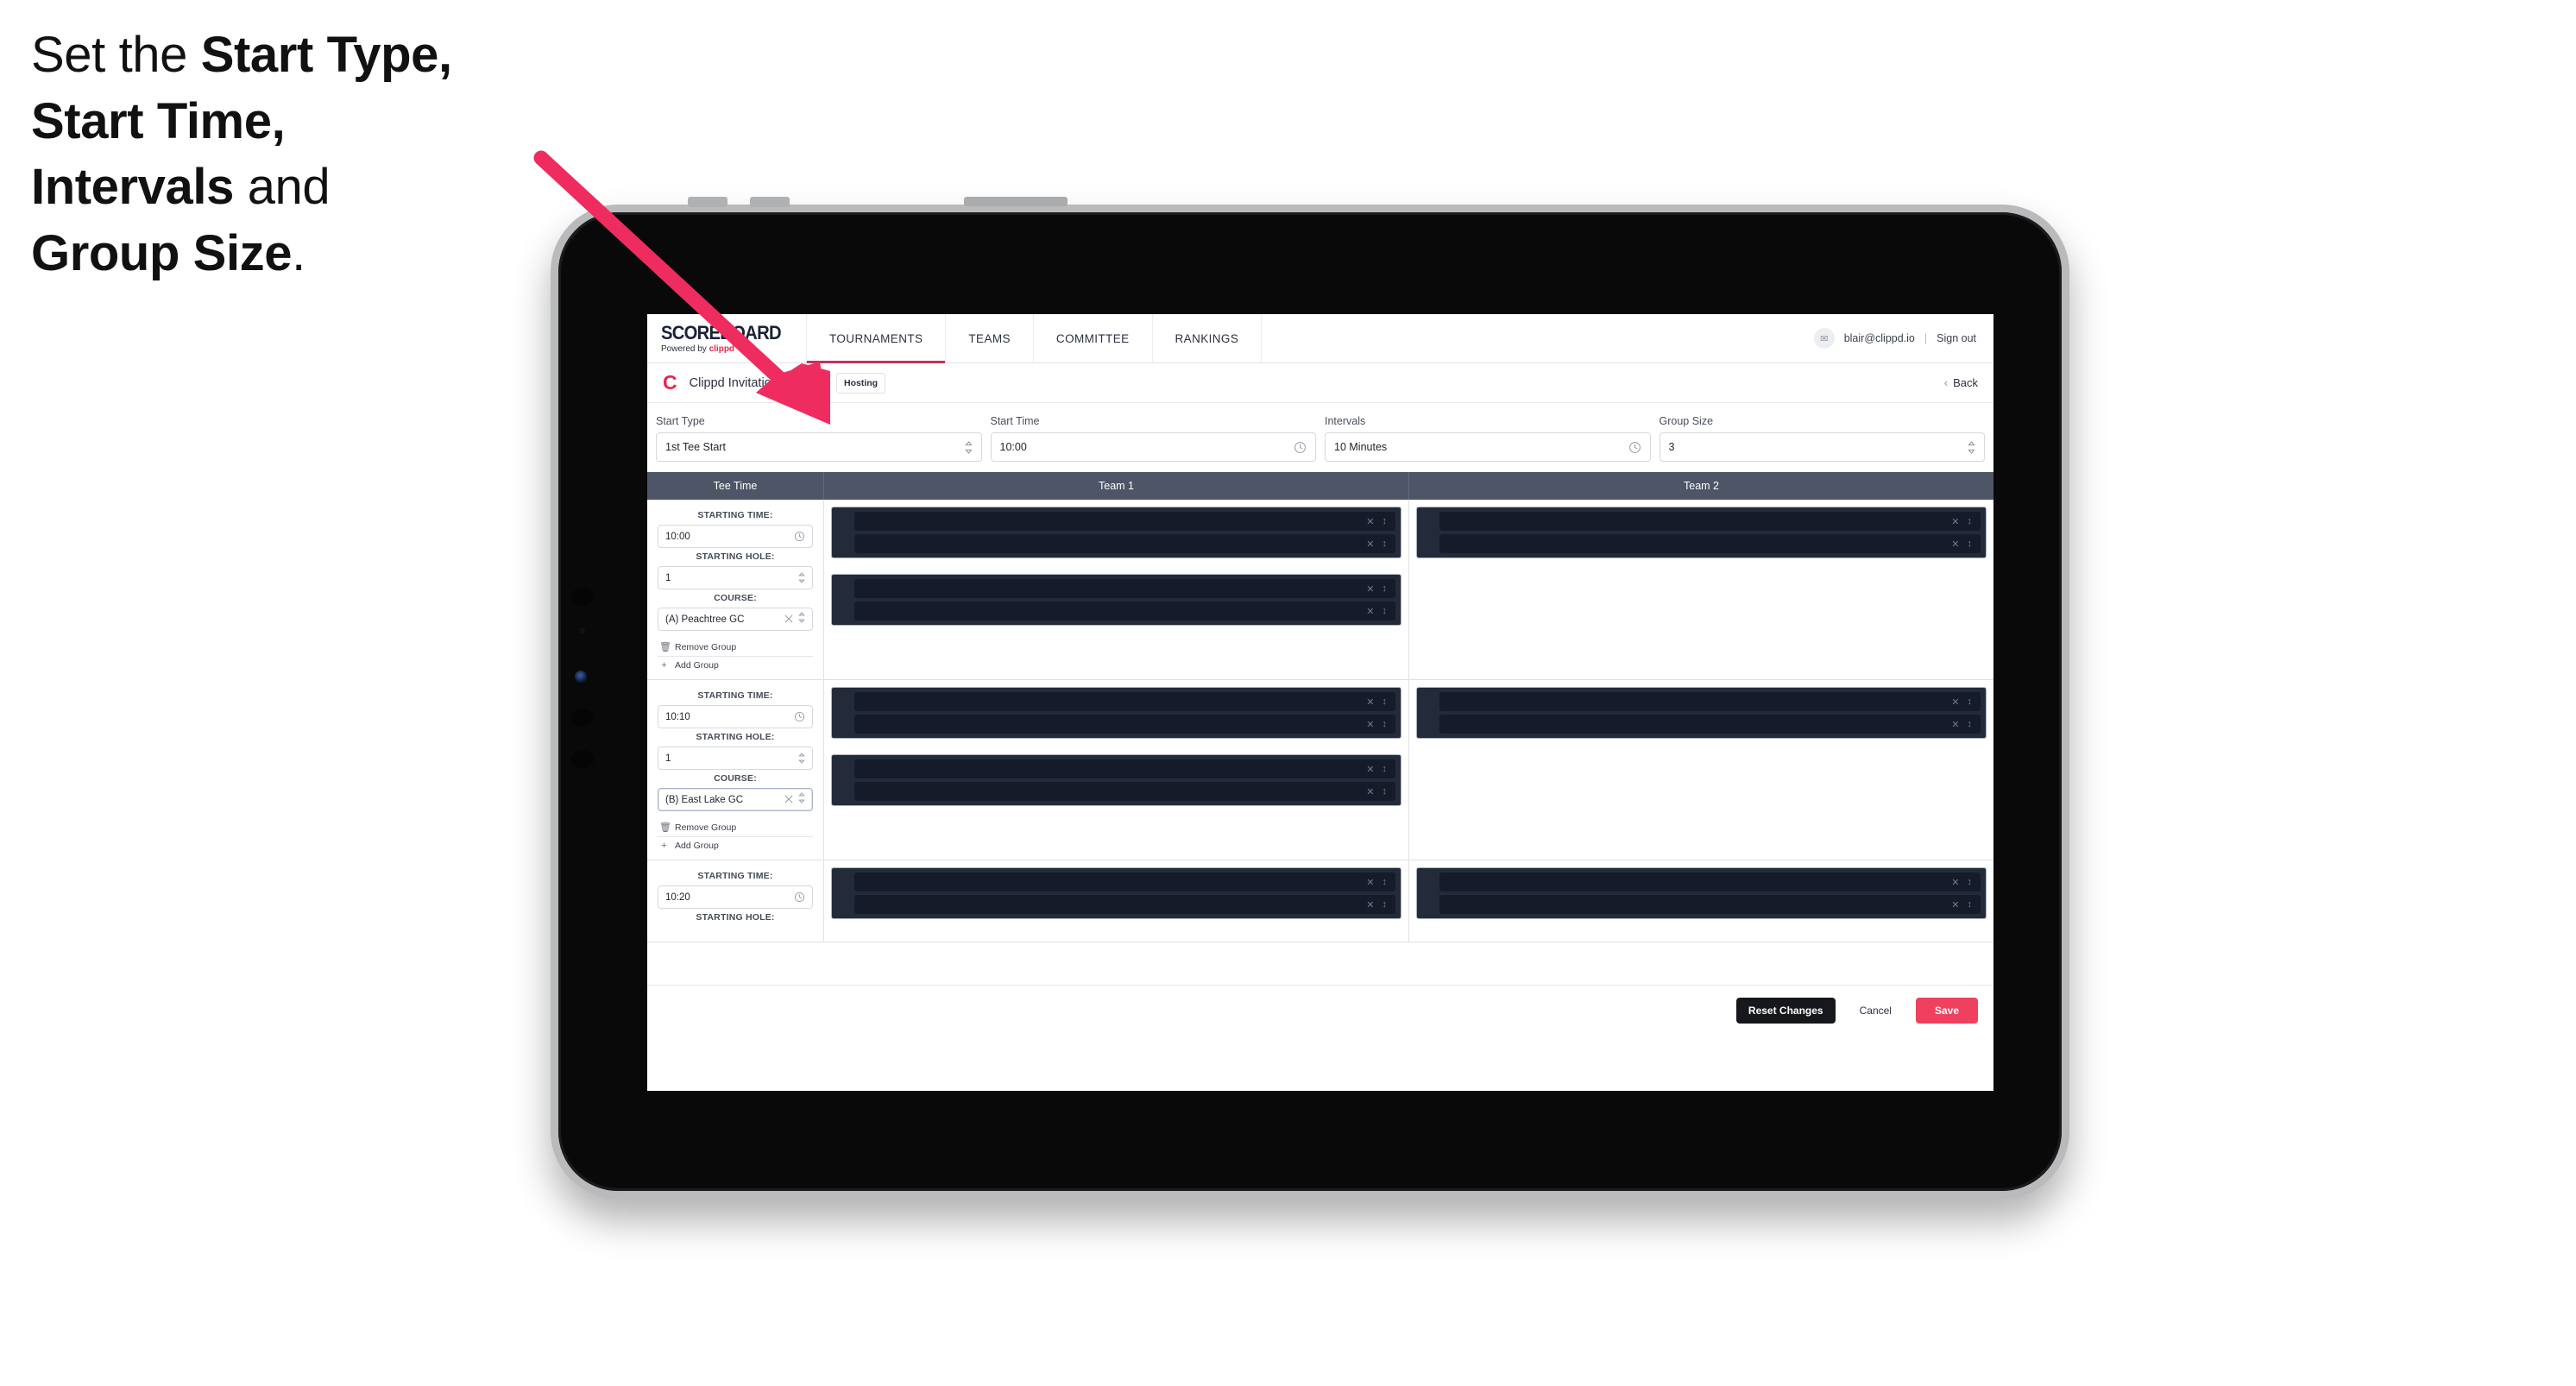 Image resolution: width=2576 pixels, height=1386 pixels. What do you see at coordinates (1957, 338) in the screenshot?
I see `sign-out-link: Sign out` at bounding box center [1957, 338].